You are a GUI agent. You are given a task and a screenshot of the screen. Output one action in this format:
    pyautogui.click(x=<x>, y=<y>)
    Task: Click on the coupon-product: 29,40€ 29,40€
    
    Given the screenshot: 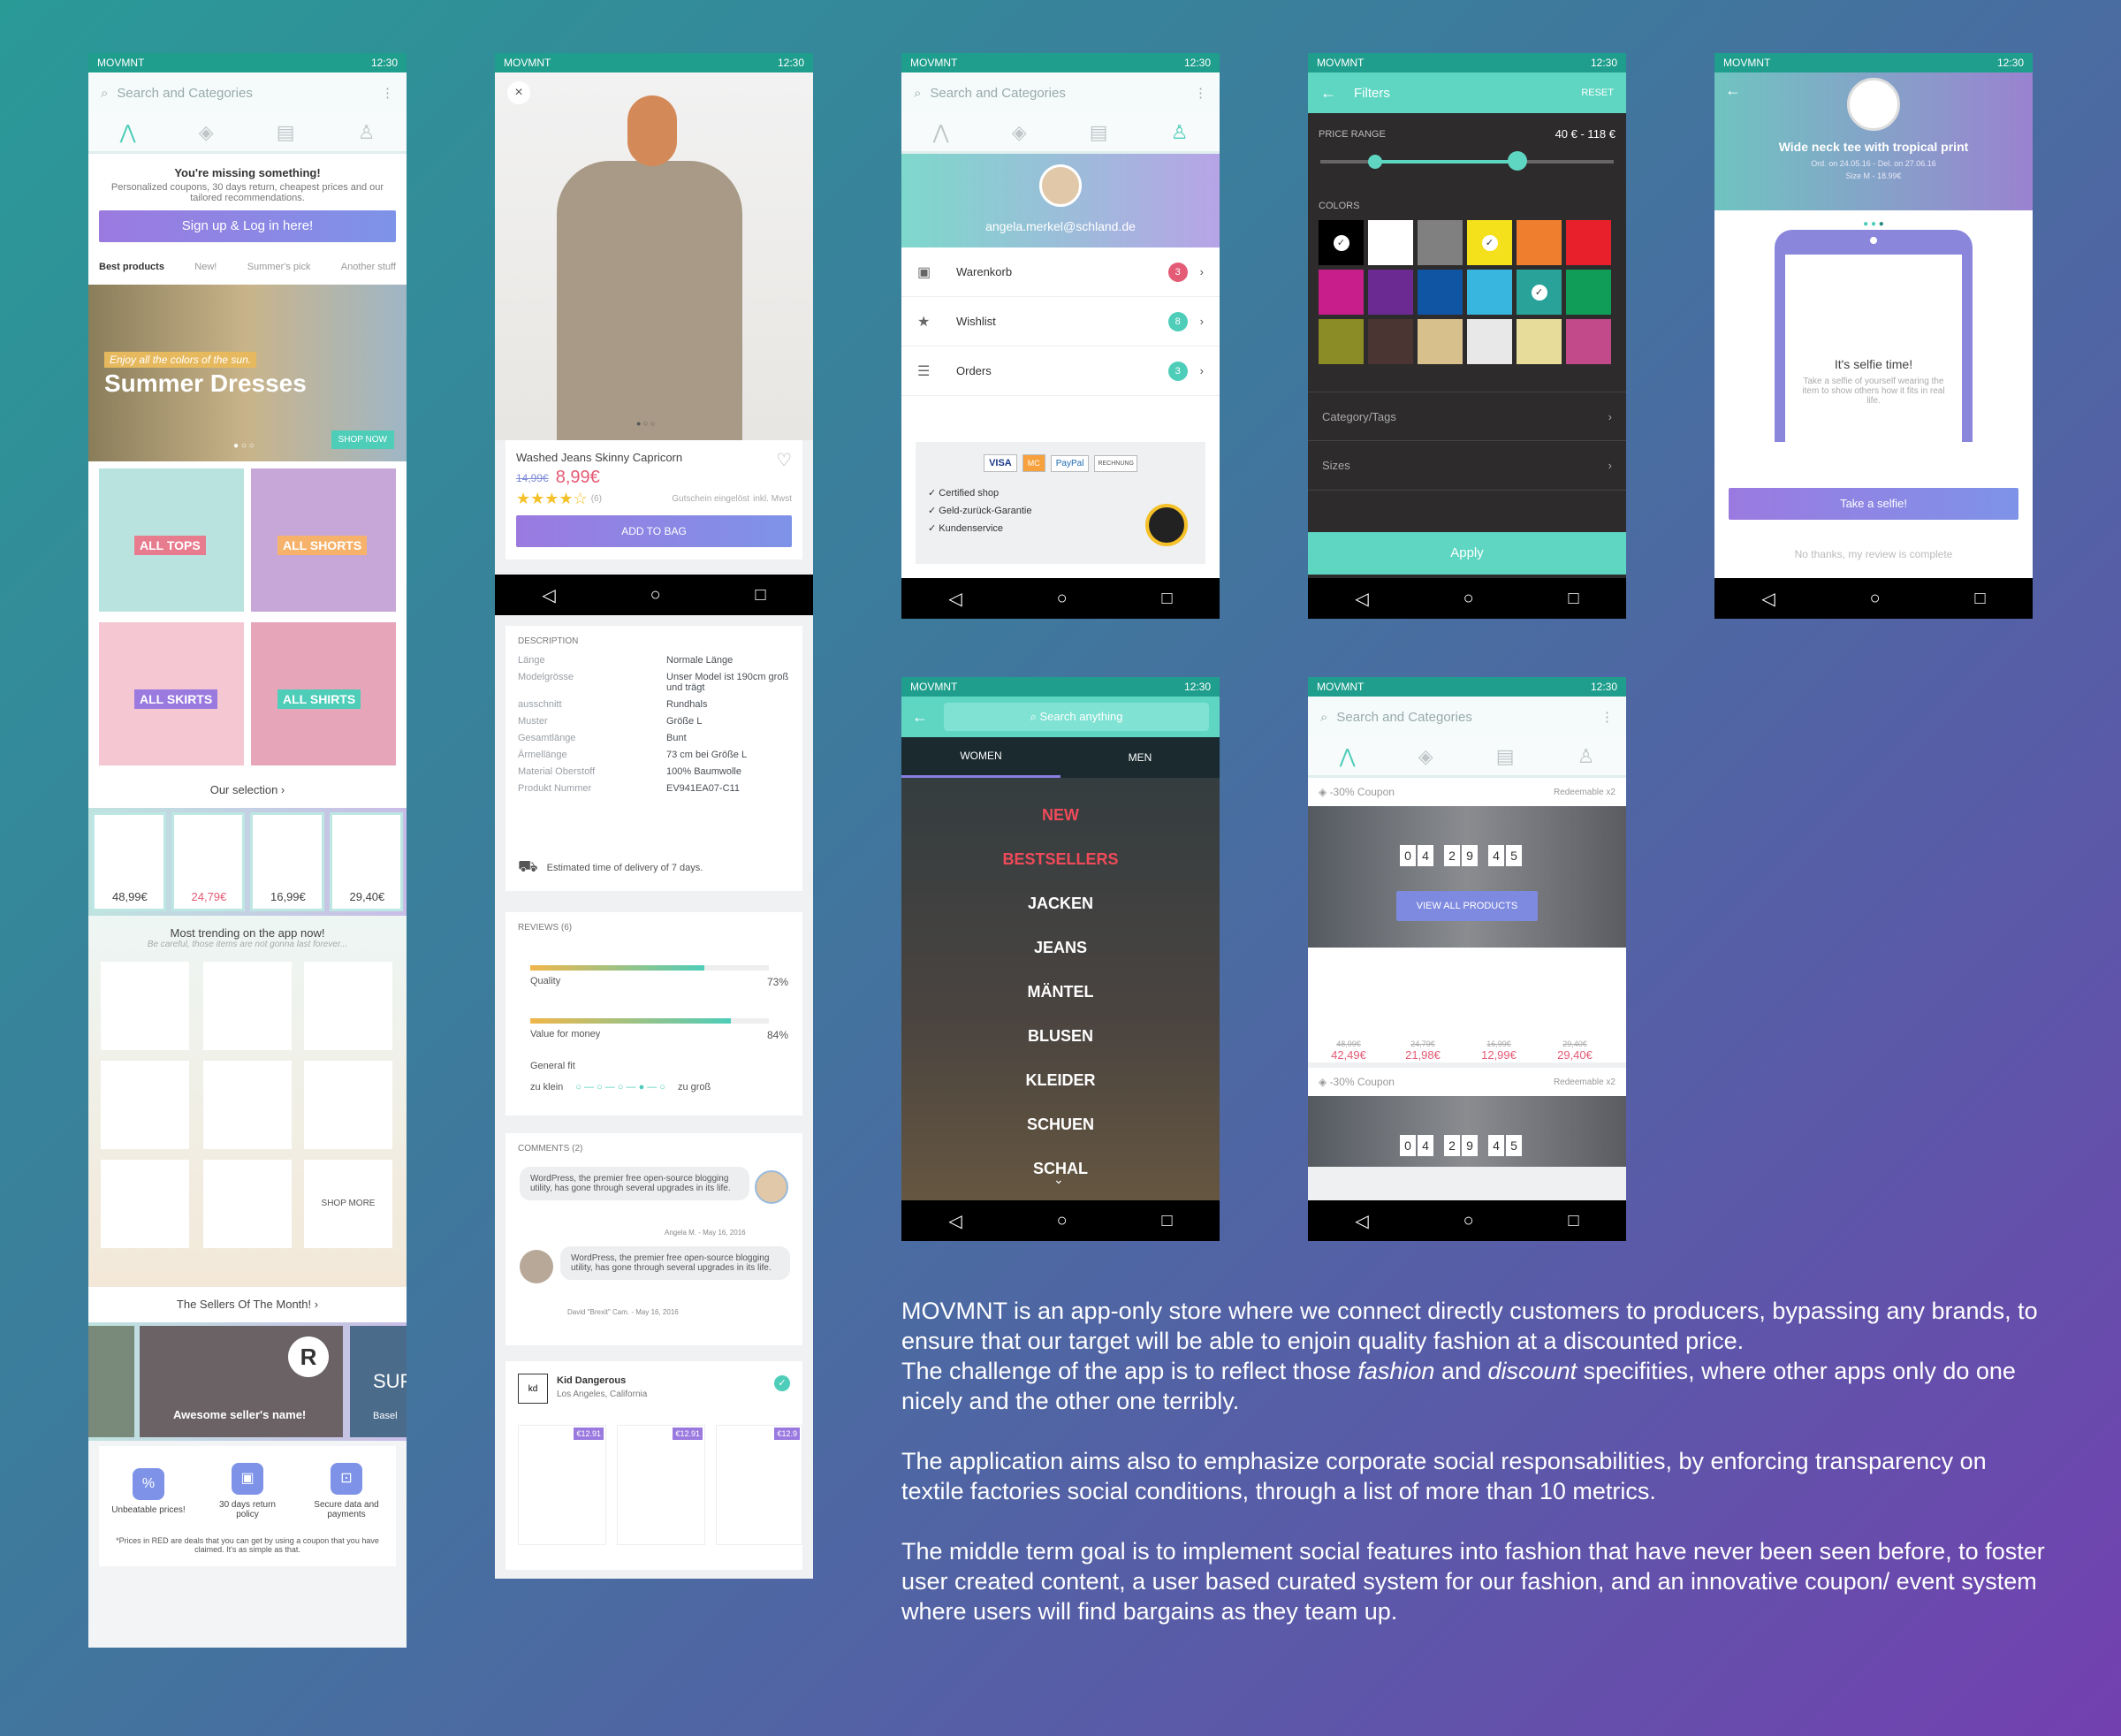 What is the action you would take?
    pyautogui.click(x=1574, y=1051)
    